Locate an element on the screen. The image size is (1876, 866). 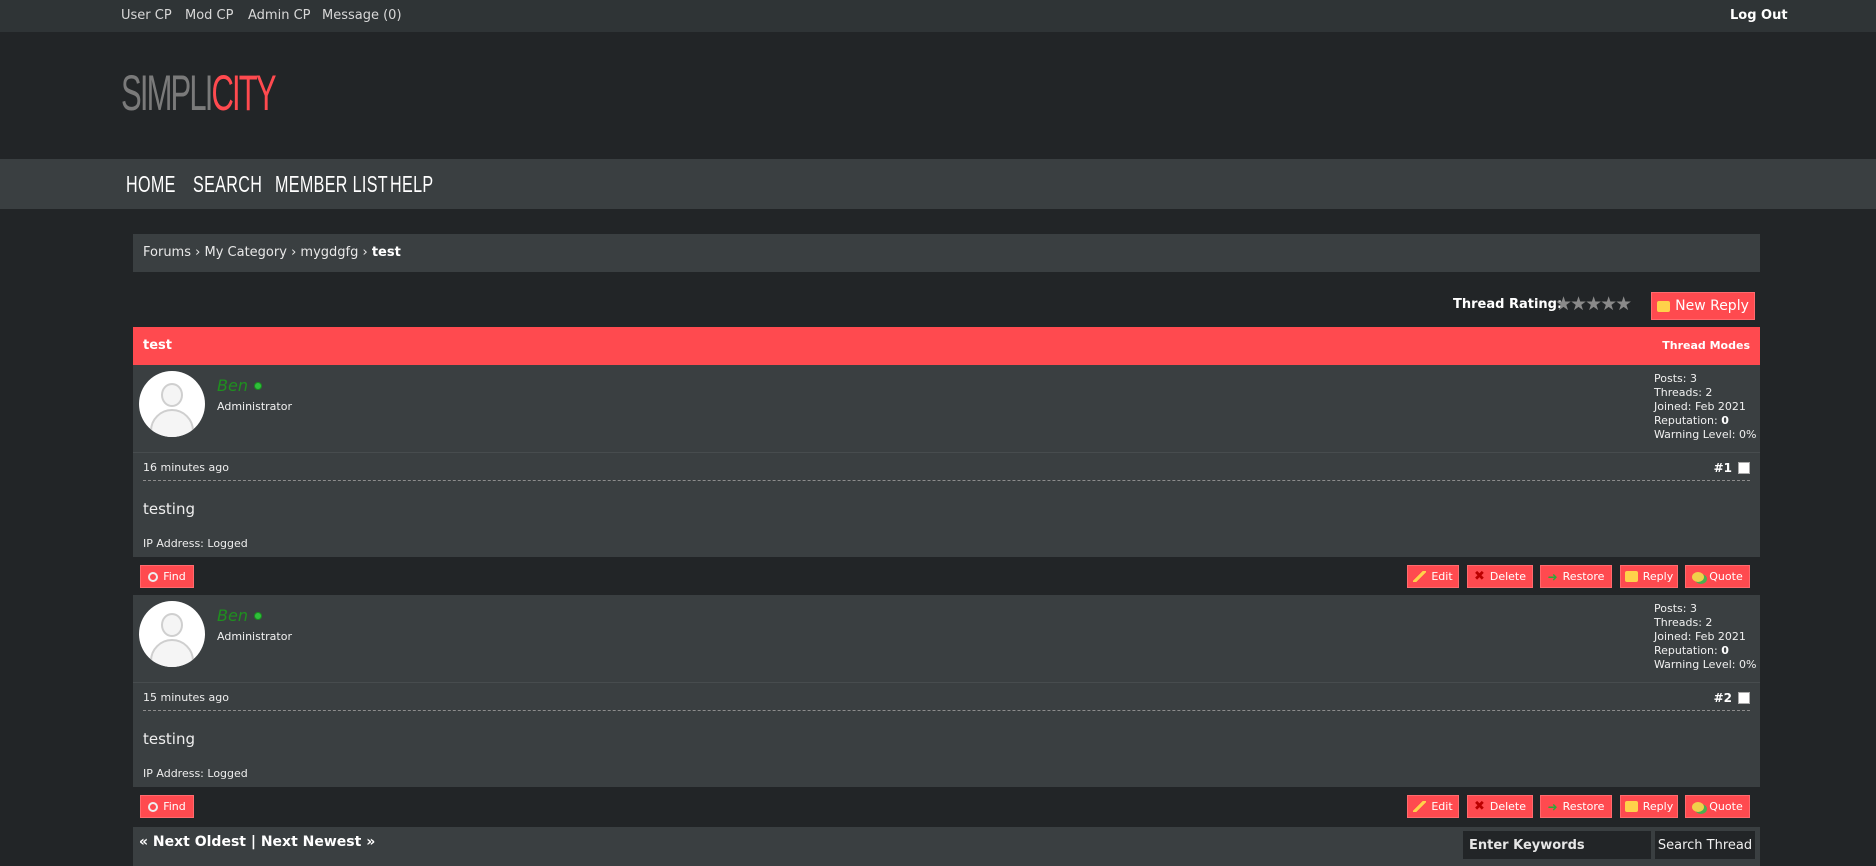
post-number-link: #1 is located at coordinates (1723, 468).